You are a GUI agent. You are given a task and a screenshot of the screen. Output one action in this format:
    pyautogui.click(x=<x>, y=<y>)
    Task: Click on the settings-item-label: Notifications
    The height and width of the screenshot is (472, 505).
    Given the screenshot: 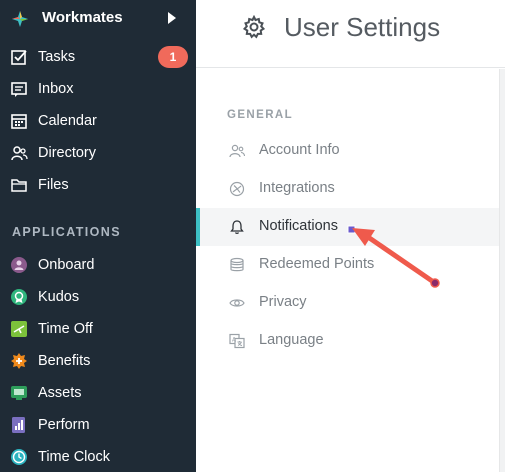 What is the action you would take?
    pyautogui.click(x=298, y=226)
    